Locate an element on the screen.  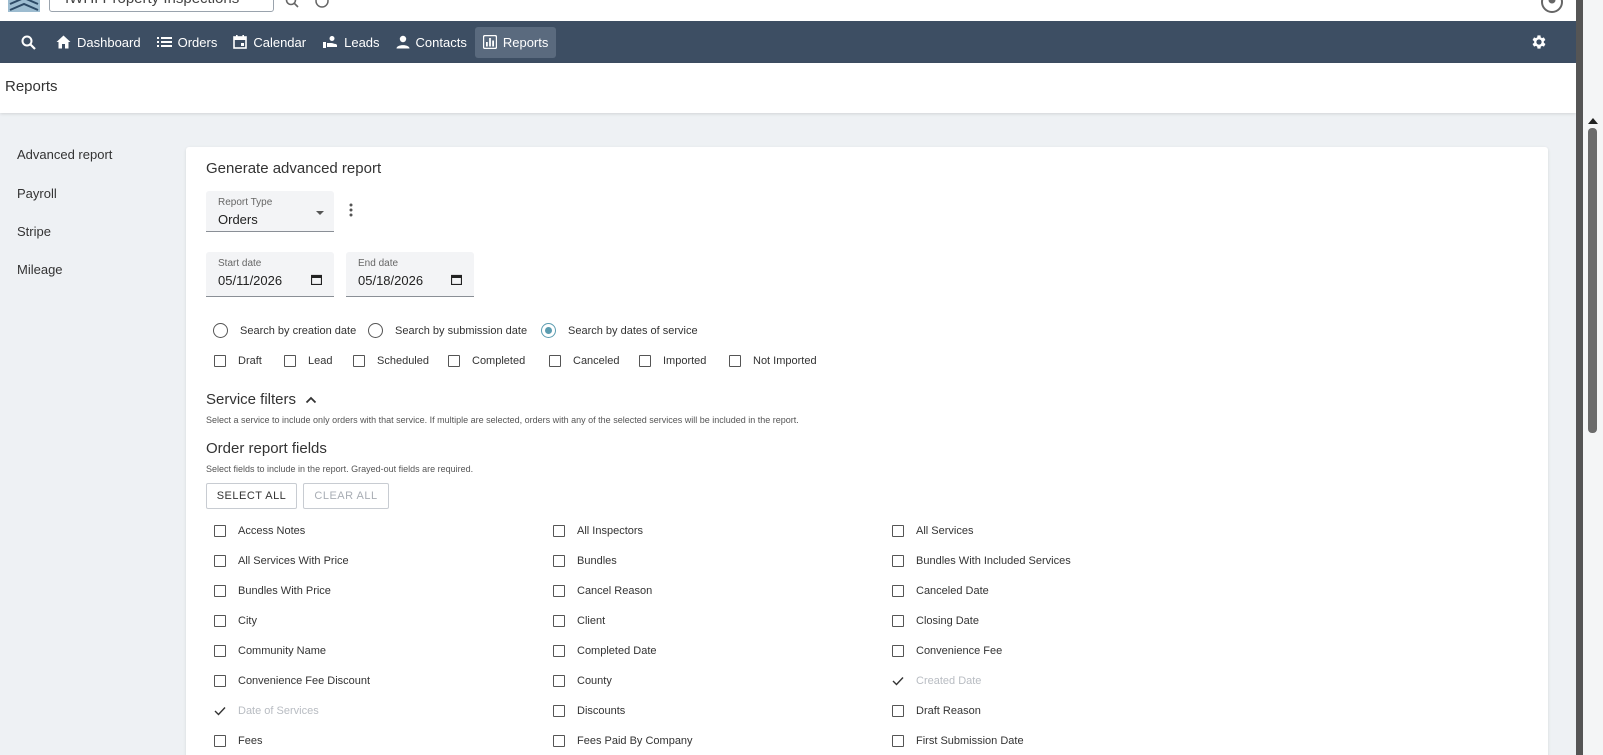
nav-item-dashboard: Dashboard is located at coordinates (98, 42).